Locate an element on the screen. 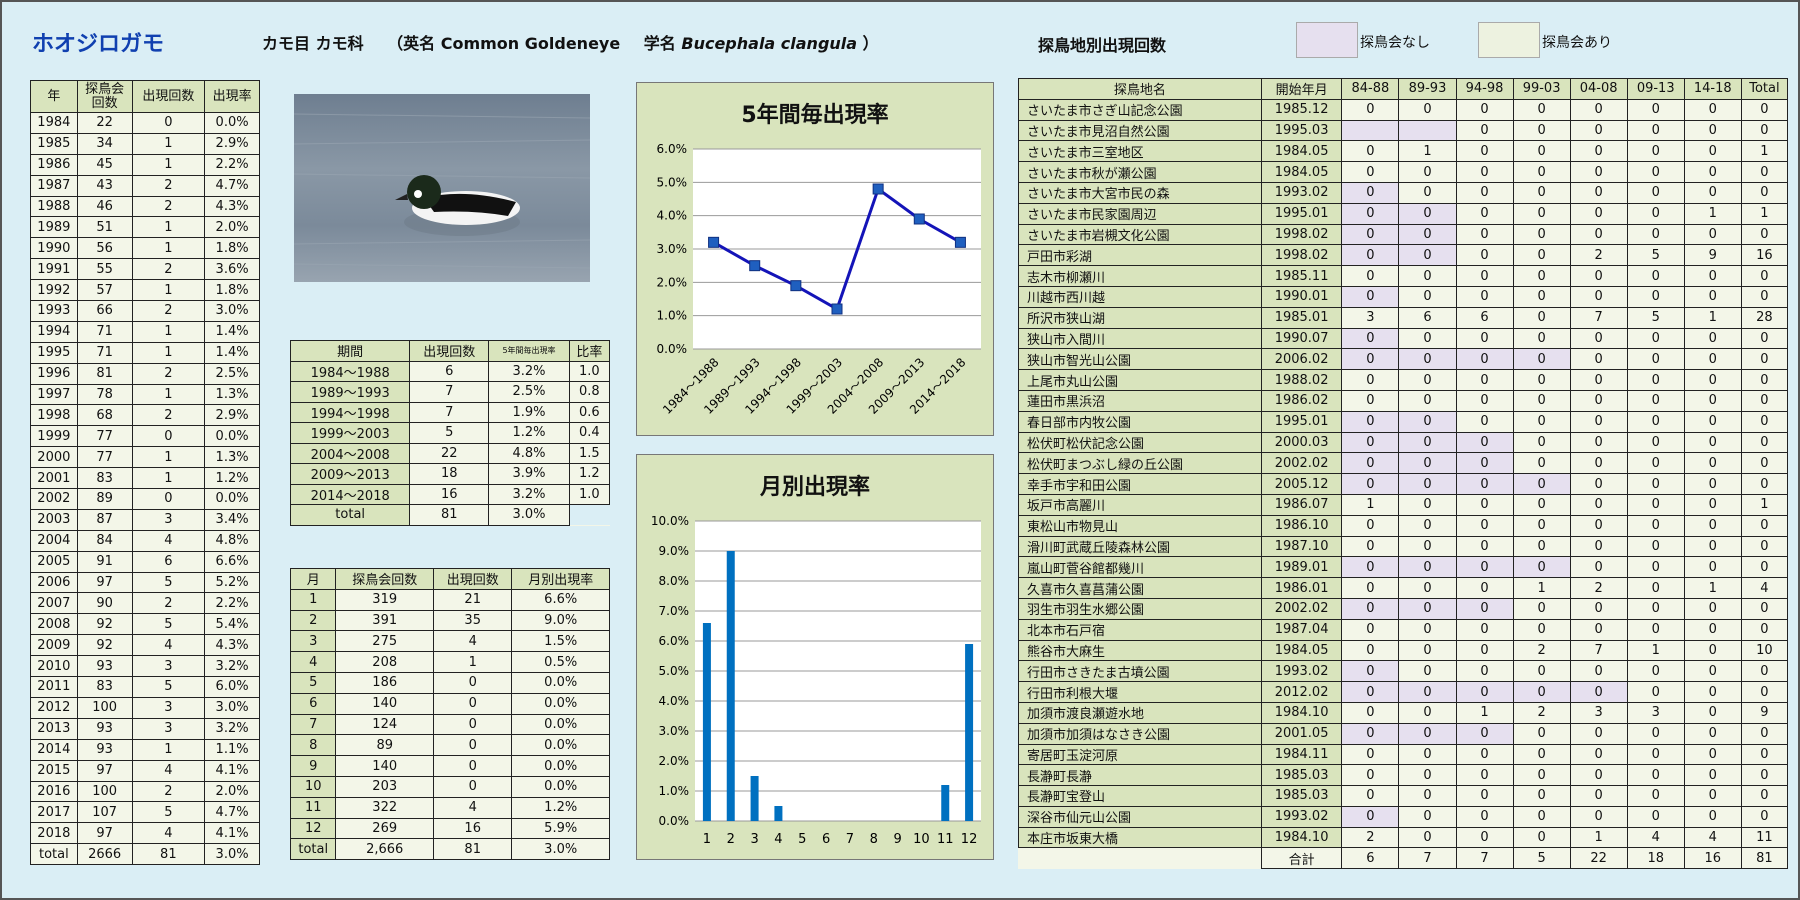 This screenshot has width=1800, height=900. table-row: 2008 92 5 5.4% is located at coordinates (145, 624).